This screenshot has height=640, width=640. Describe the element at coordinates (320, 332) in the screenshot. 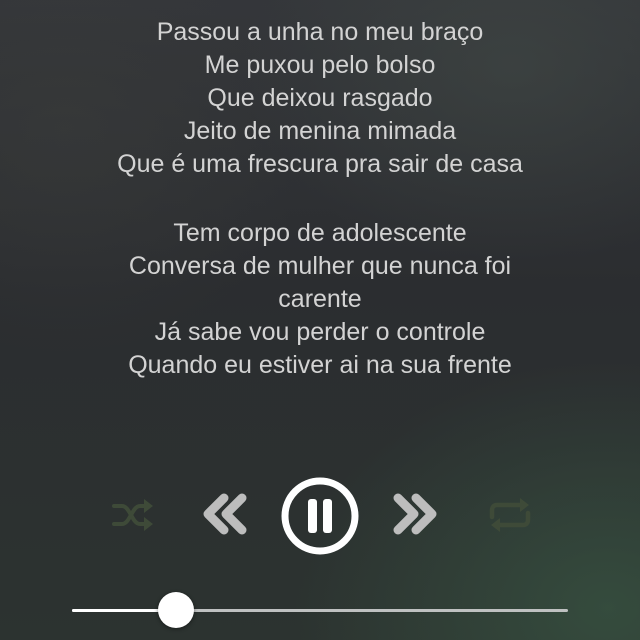

I see `lyric-line: Já sabe vou perder o controle` at that location.